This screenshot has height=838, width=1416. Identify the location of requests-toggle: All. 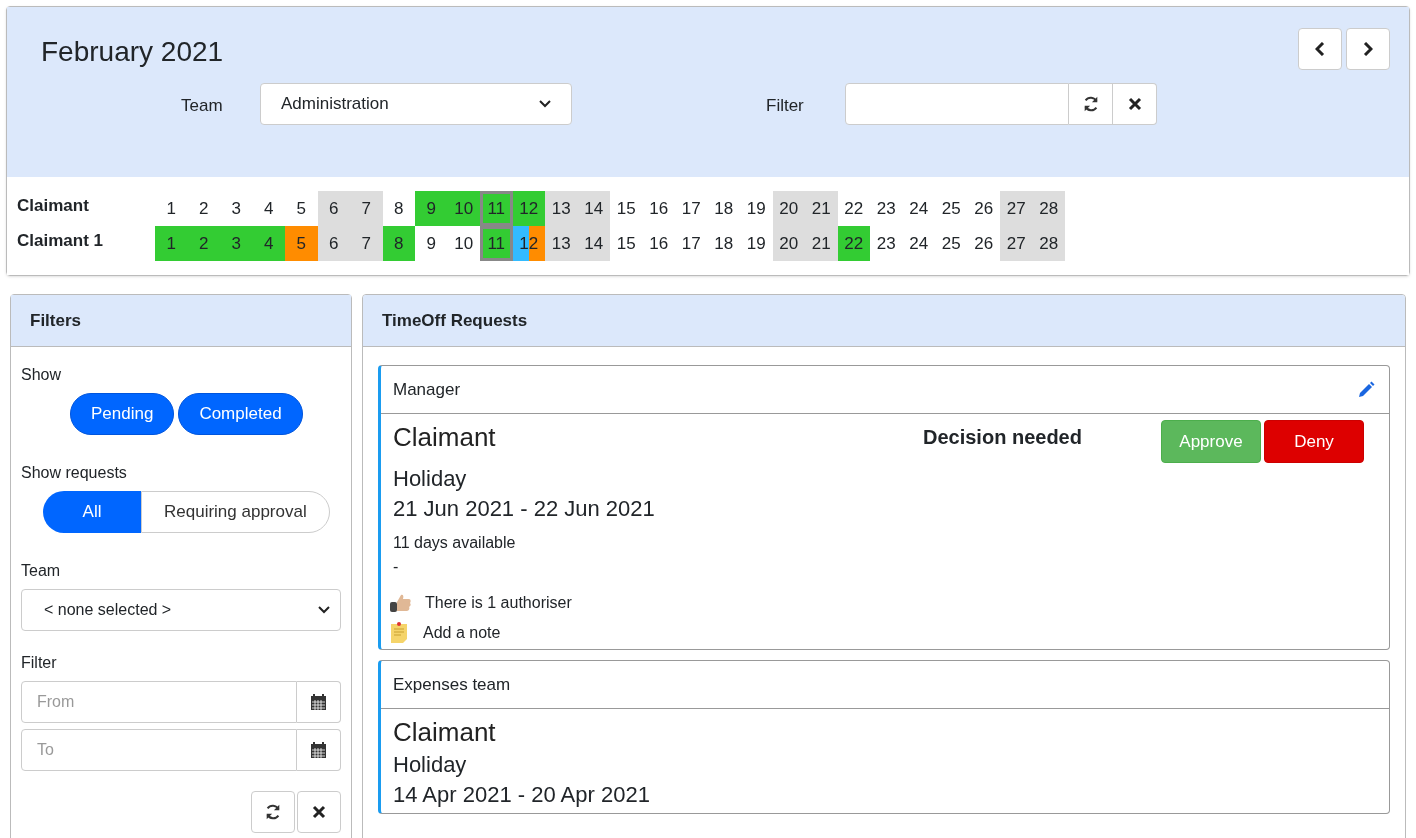
(92, 512).